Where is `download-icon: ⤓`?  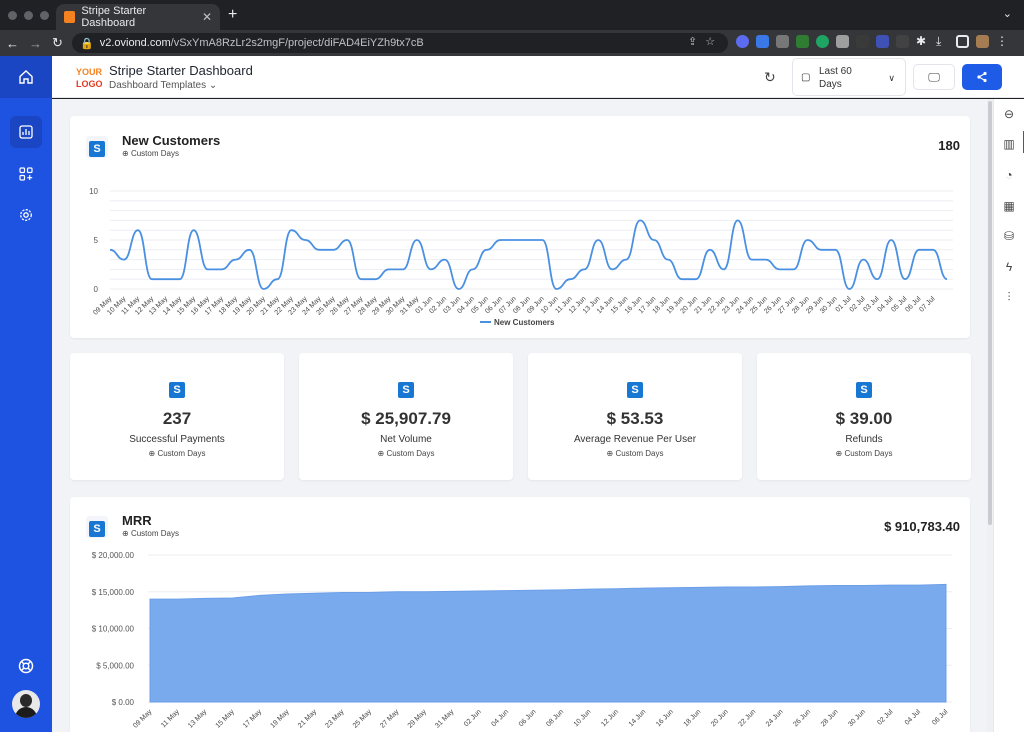
download-icon: ⤓ is located at coordinates (942, 41).